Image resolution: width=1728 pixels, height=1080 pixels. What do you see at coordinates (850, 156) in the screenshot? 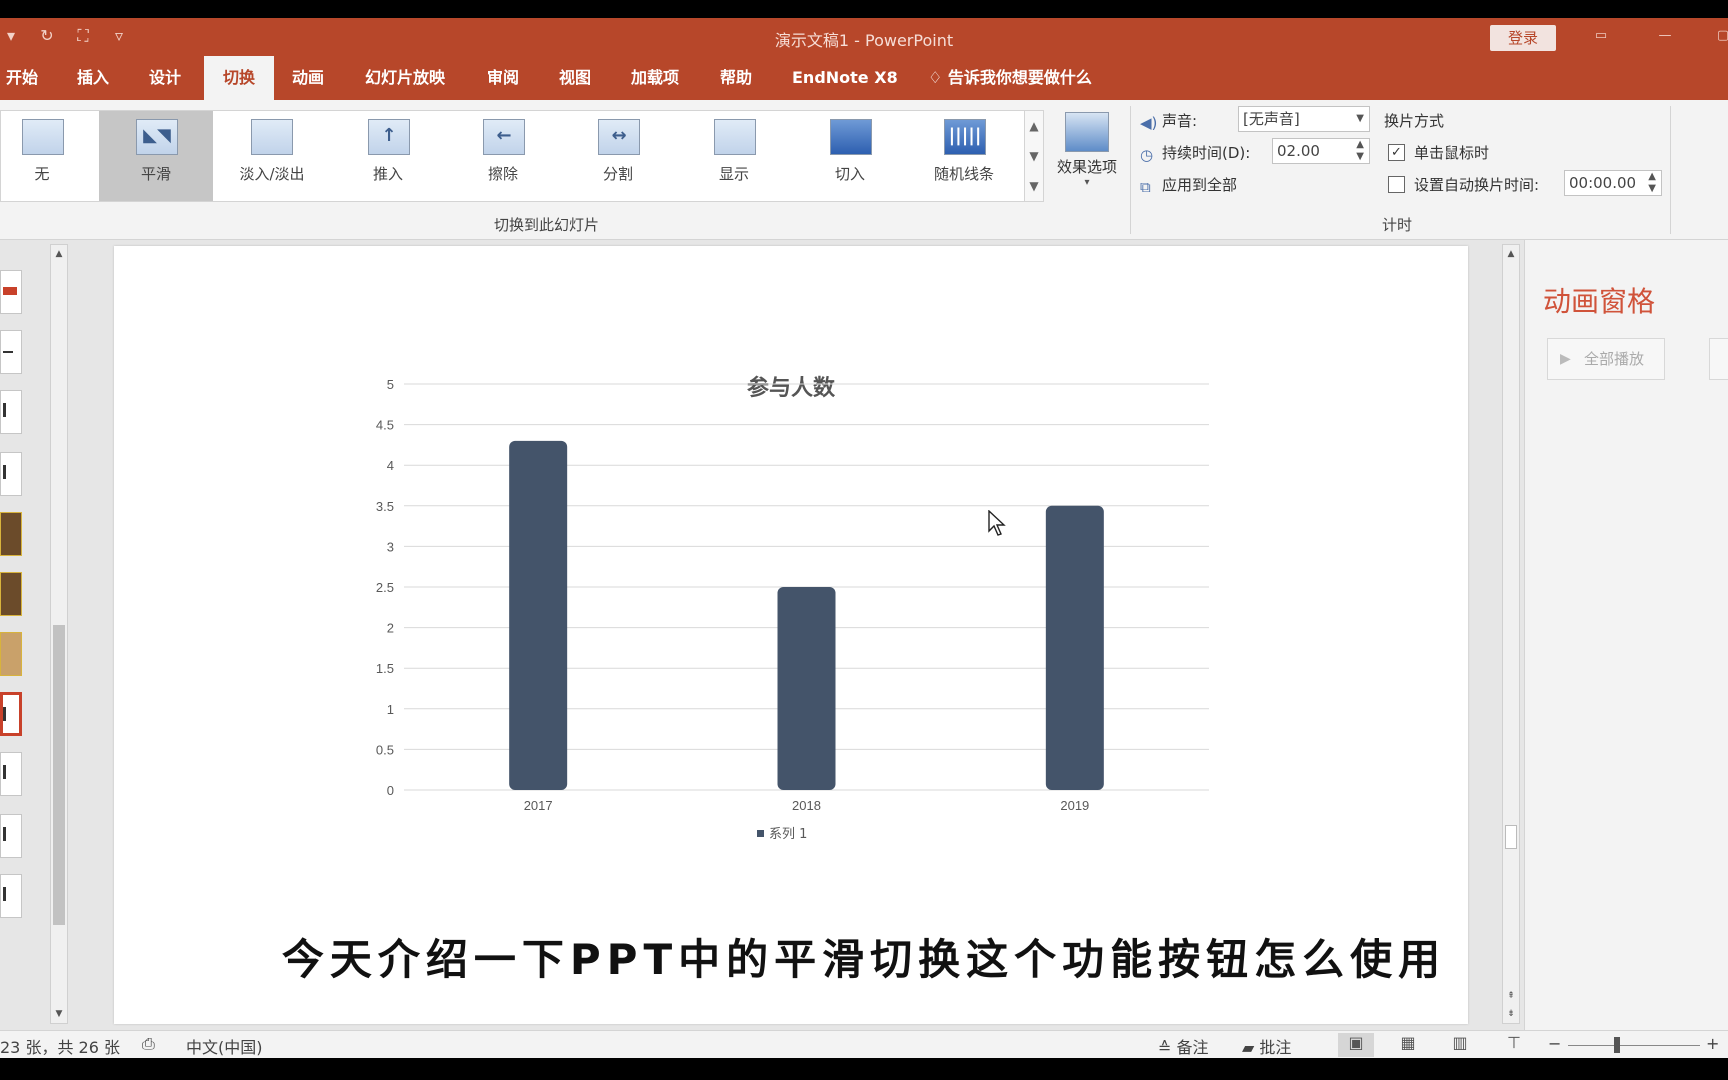
I see `transition-cut: 切入` at bounding box center [850, 156].